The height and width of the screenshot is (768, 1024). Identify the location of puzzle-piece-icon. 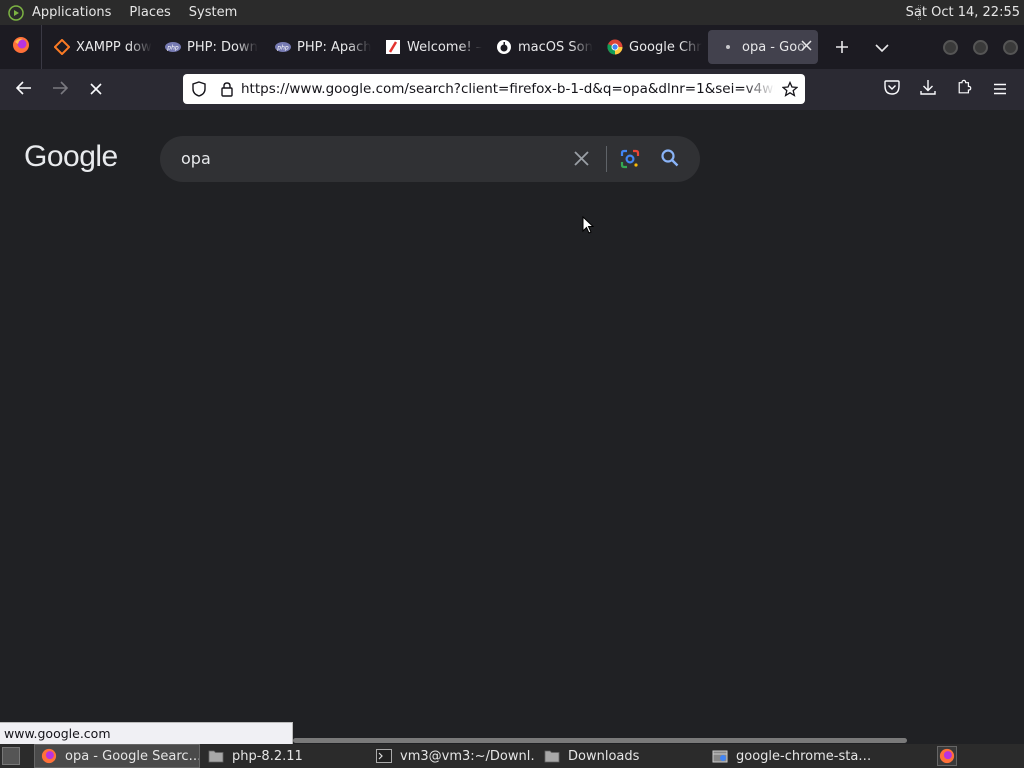
(964, 89).